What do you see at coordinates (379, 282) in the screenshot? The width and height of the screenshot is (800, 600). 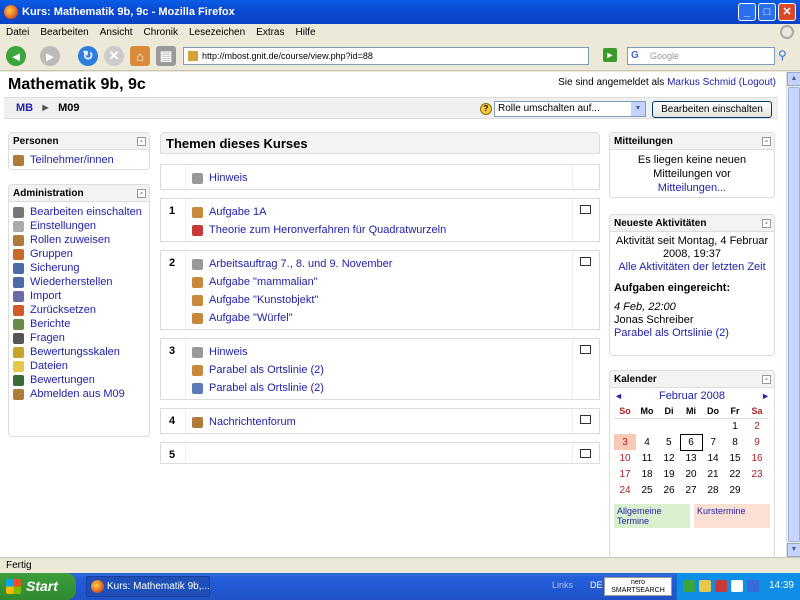 I see `activity-item: Aufgabe "mammalian"` at bounding box center [379, 282].